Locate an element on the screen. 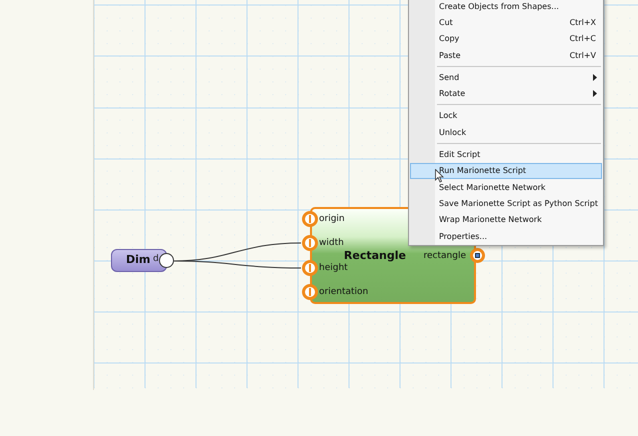  dim-node is located at coordinates (139, 260).